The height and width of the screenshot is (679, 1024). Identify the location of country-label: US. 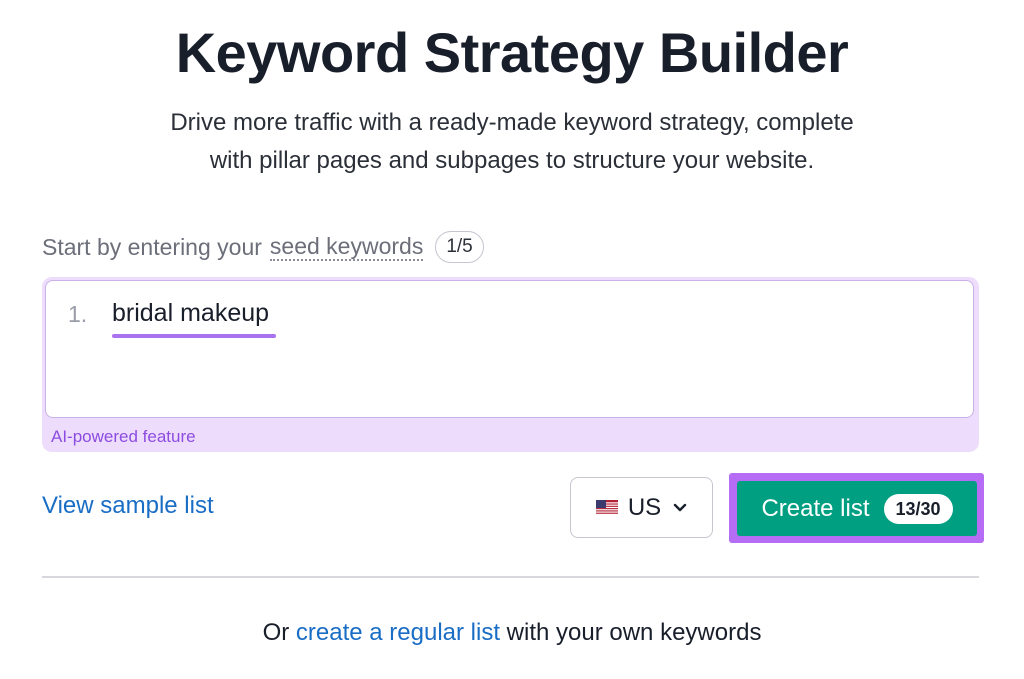
(644, 507).